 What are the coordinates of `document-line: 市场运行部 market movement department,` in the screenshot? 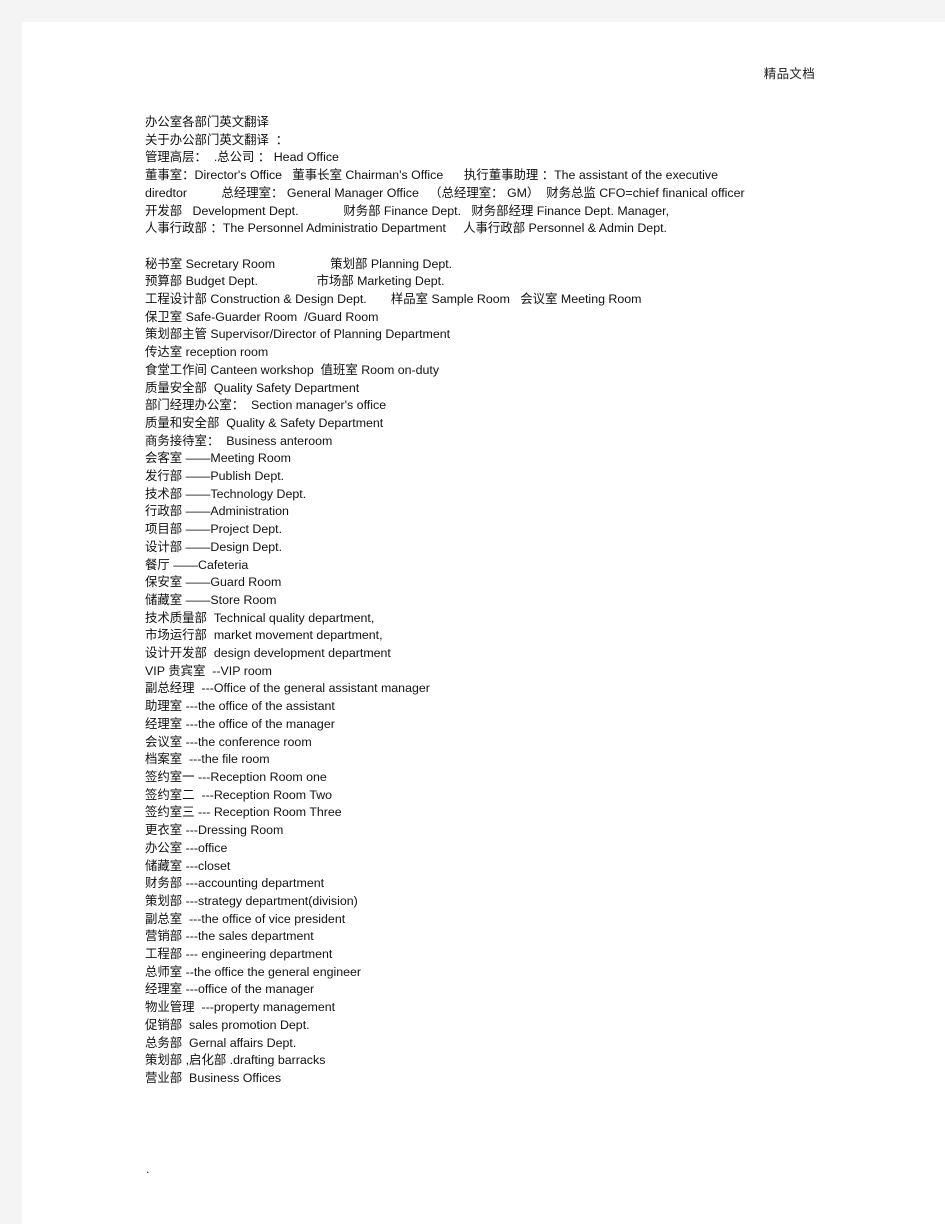 It's located at (264, 635).